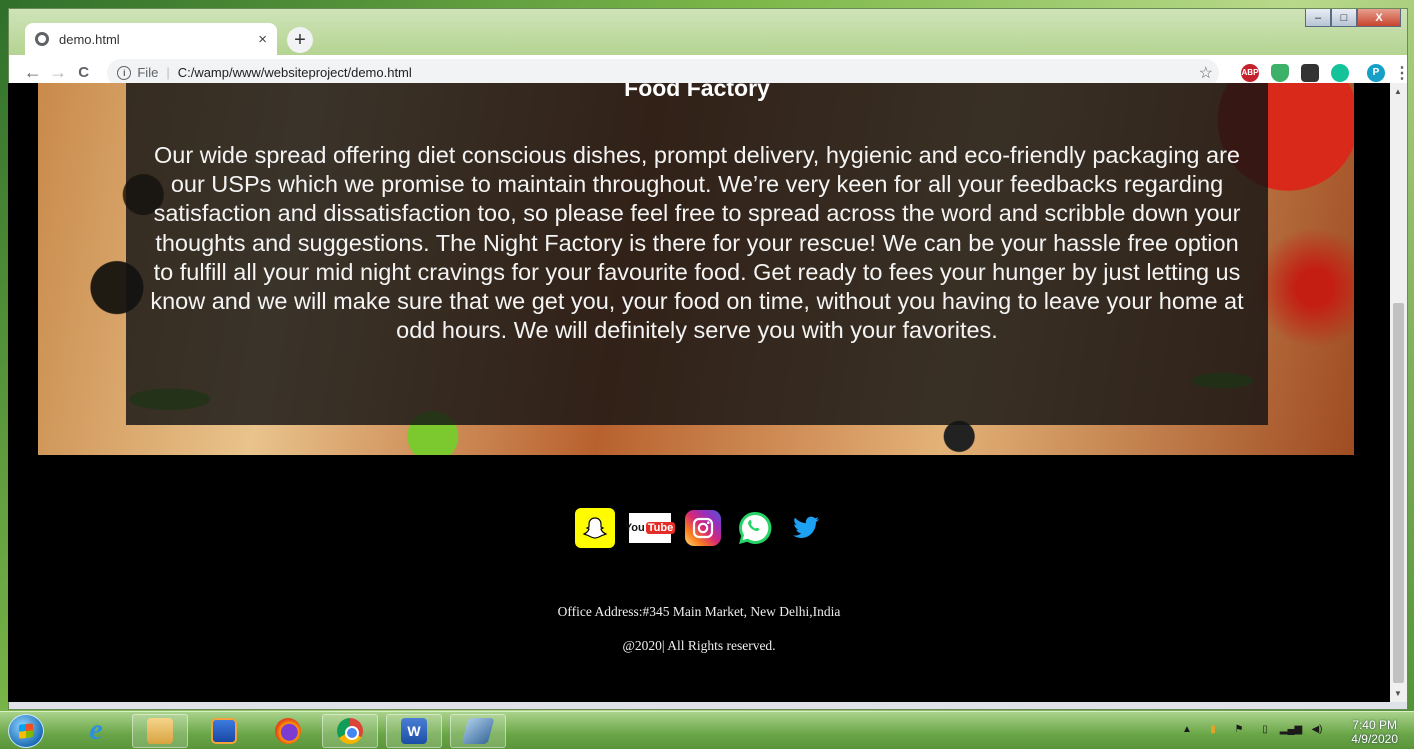 This screenshot has width=1414, height=749. Describe the element at coordinates (699, 645) in the screenshot. I see `footer-copyright: @2020| All Rights reserved.` at that location.